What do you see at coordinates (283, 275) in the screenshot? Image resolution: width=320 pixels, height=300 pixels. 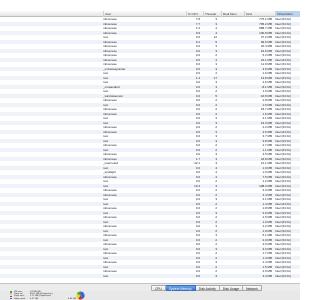 I see `process-kind: Intel (64 bit)` at bounding box center [283, 275].